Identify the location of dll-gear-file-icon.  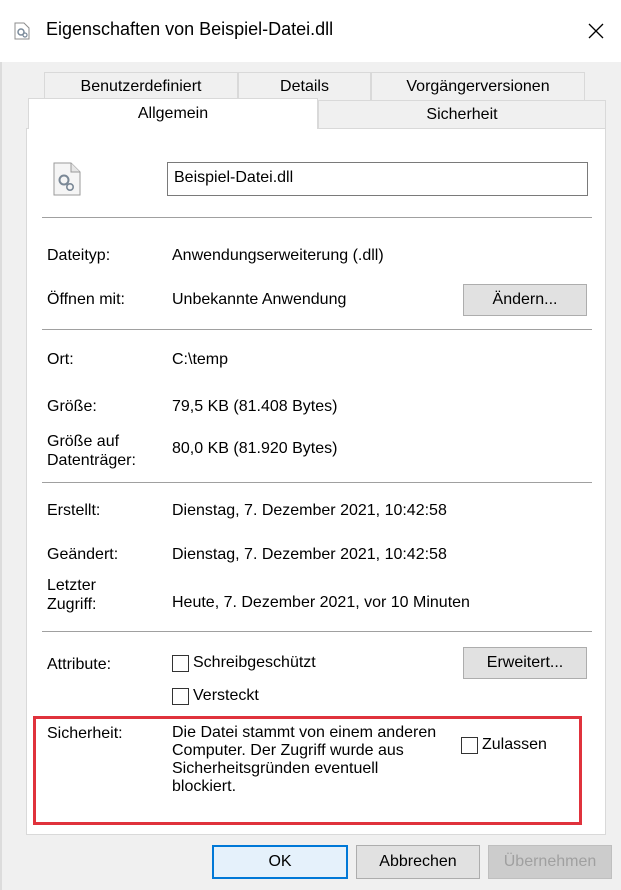
(67, 179).